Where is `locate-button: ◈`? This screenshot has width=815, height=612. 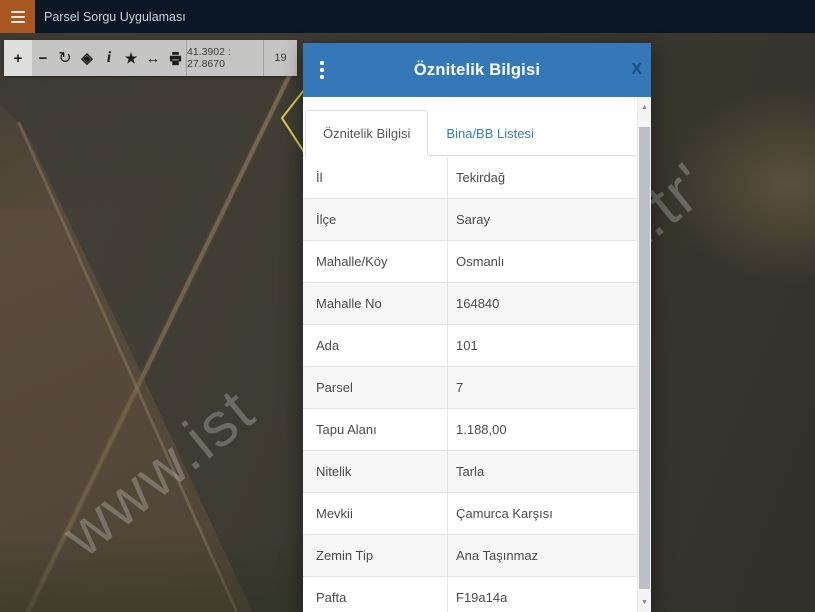
locate-button: ◈ is located at coordinates (87, 58).